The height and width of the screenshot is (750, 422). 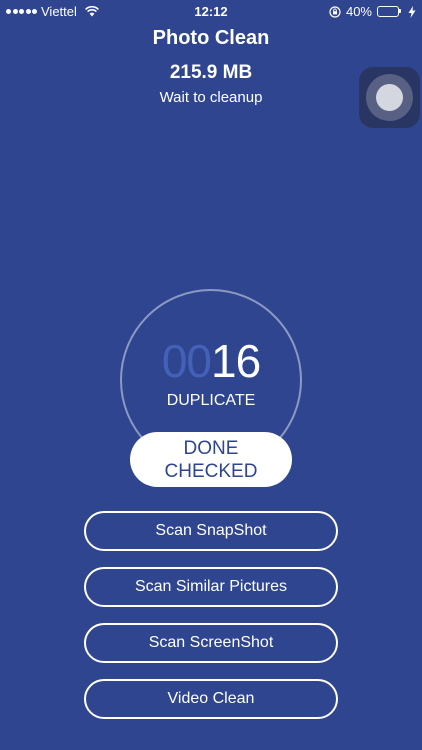 I want to click on assistive-touch-button, so click(x=389, y=97).